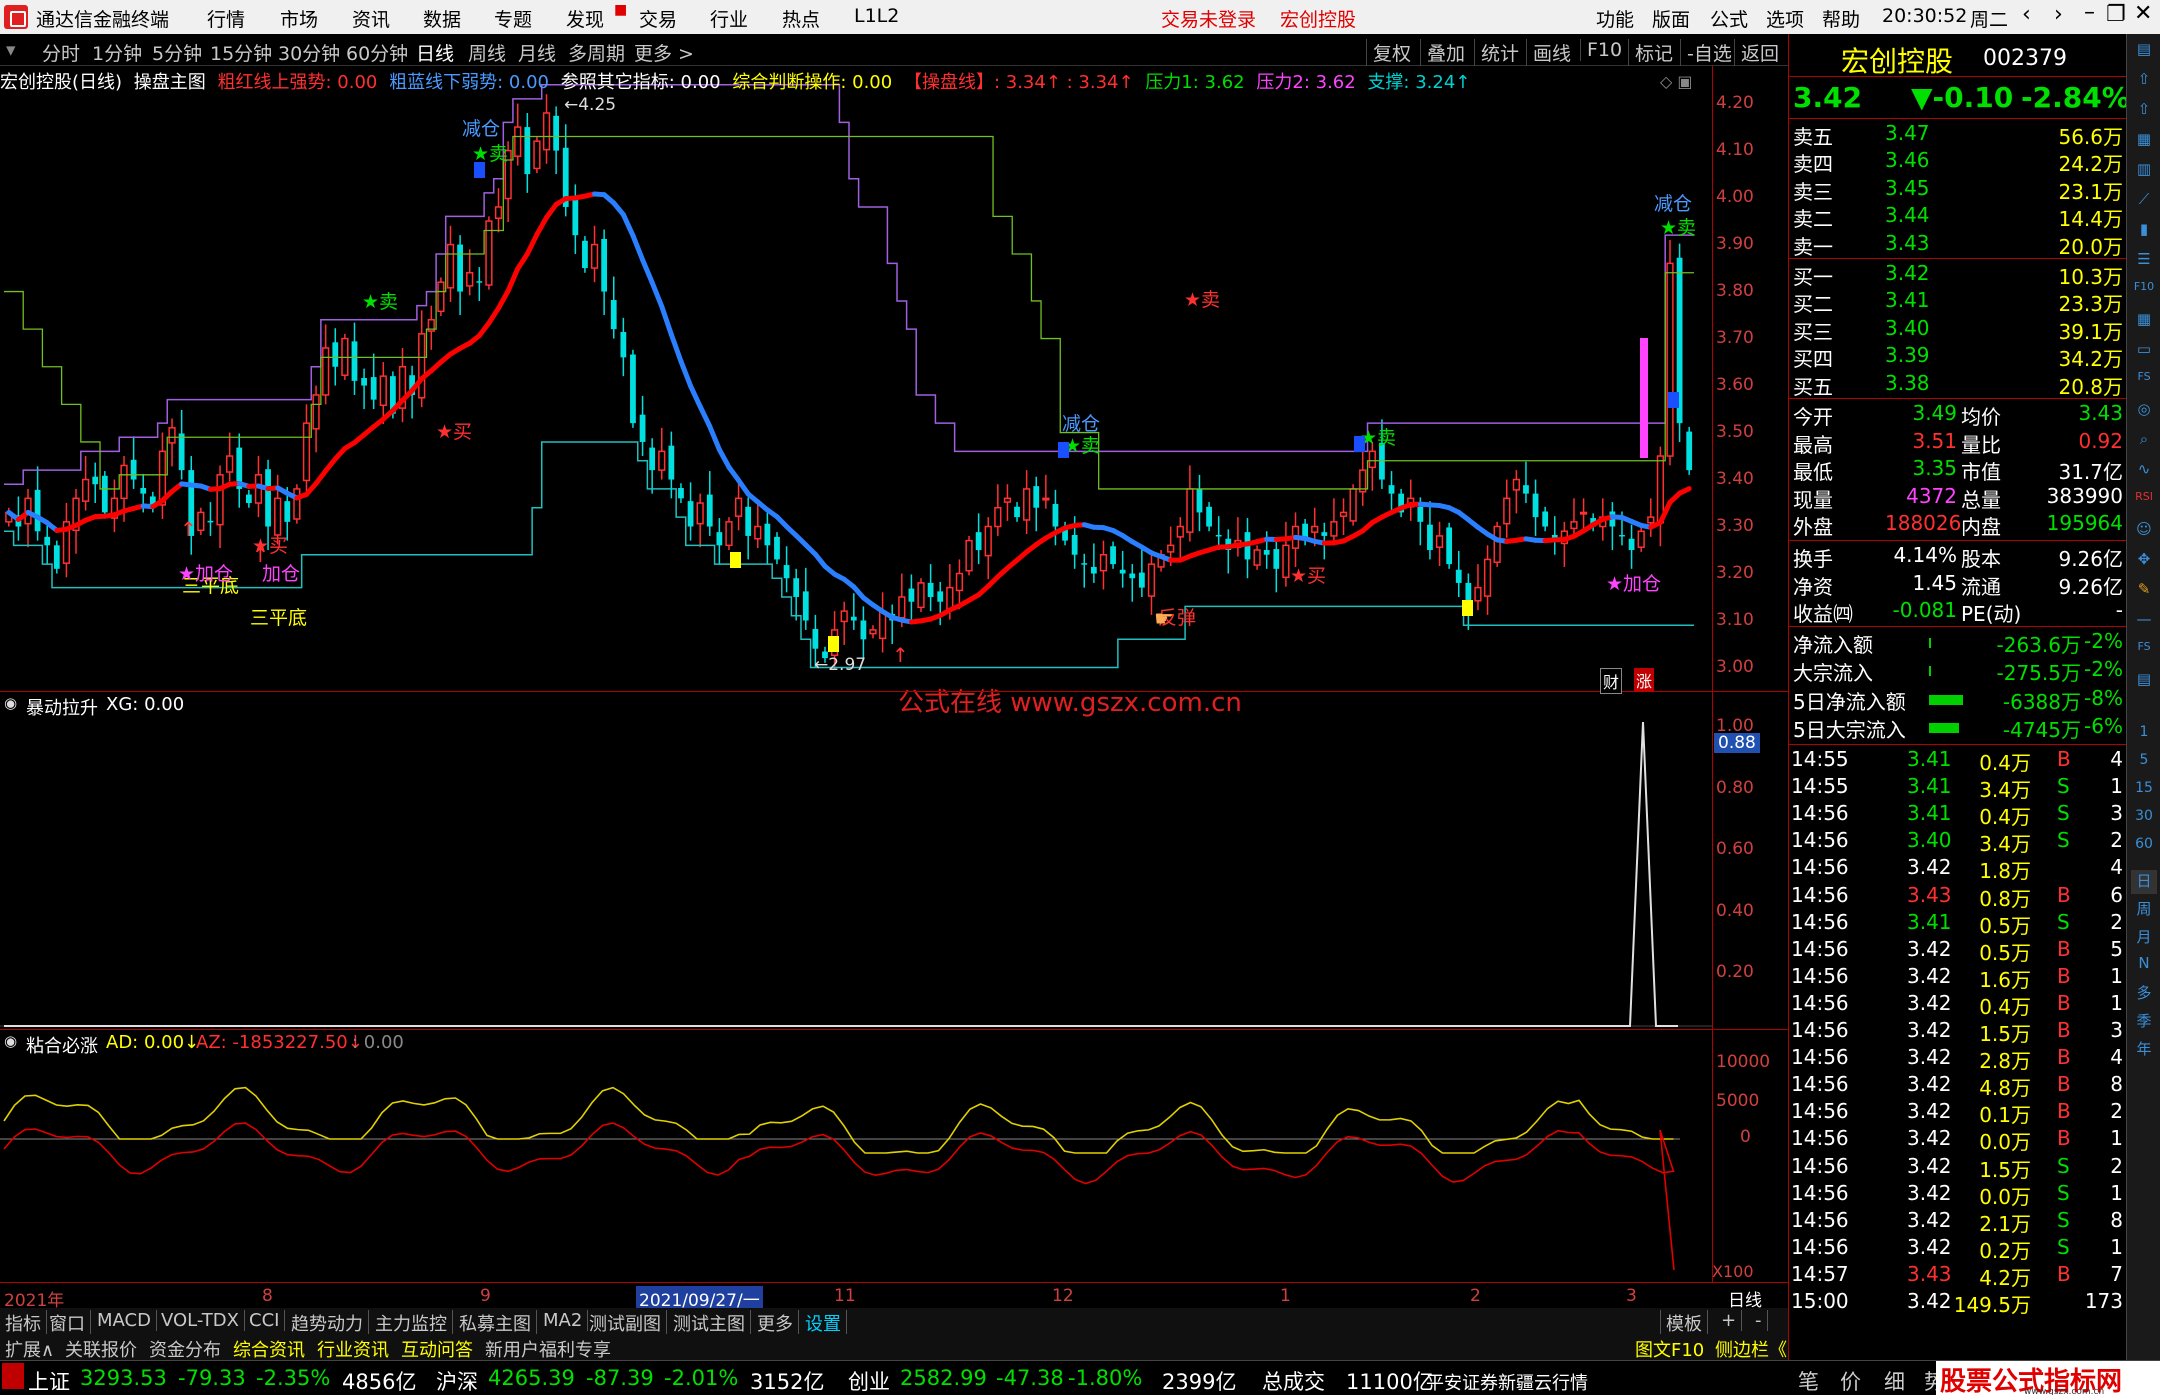  What do you see at coordinates (1548, 52) in the screenshot?
I see `toolbar-button: 画线` at bounding box center [1548, 52].